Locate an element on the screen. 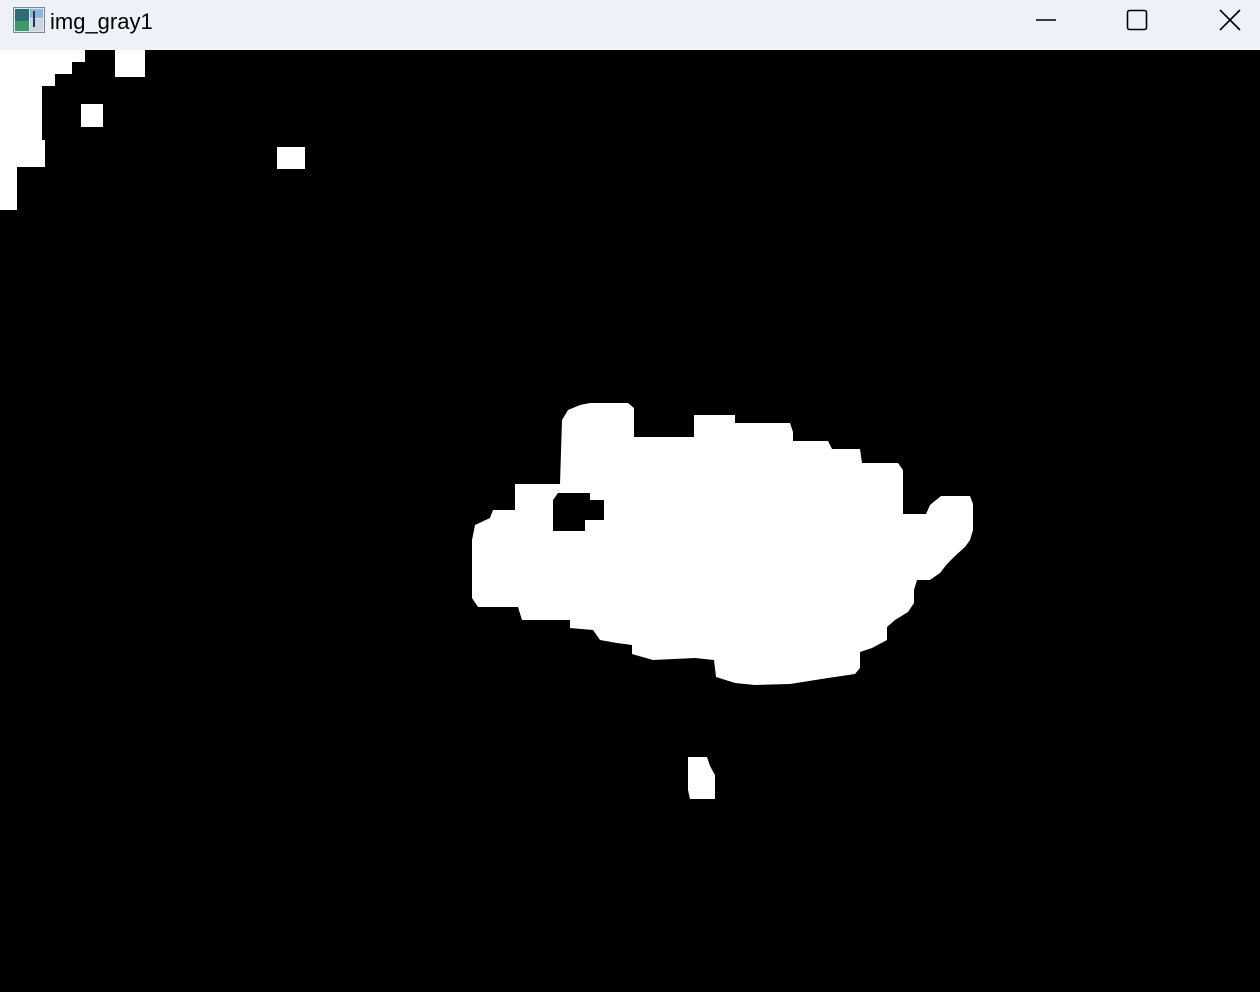 Image resolution: width=1260 pixels, height=992 pixels. maximize-button is located at coordinates (1137, 20).